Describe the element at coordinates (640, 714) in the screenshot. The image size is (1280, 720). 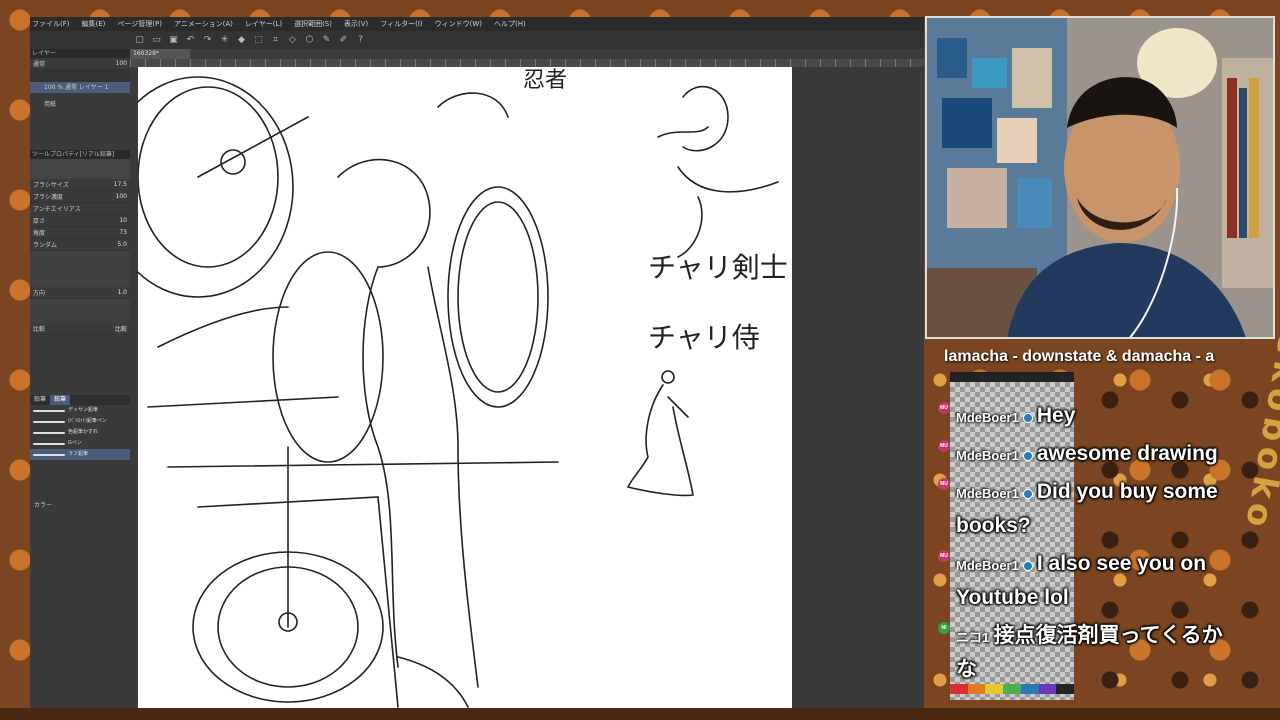
I see `stream-frame-bottom` at that location.